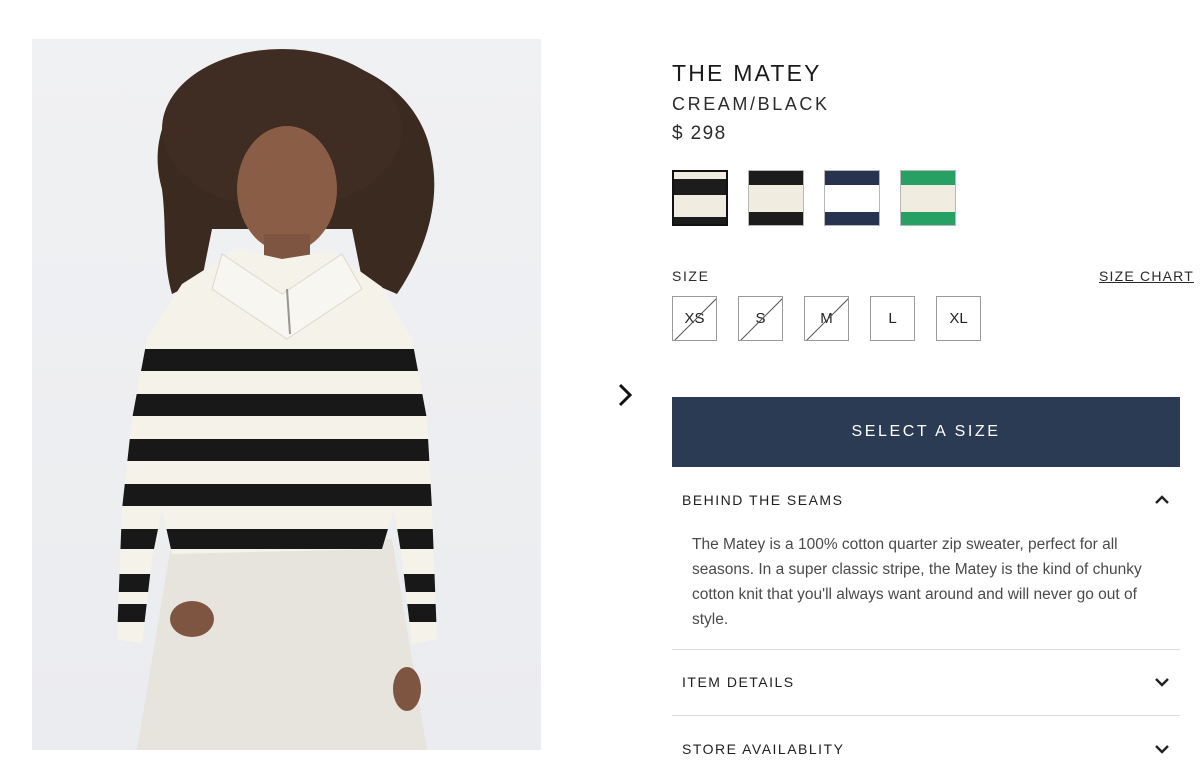  What do you see at coordinates (926, 500) in the screenshot?
I see `accordion-behind-the-seams: BEHIND THE SEAMS` at bounding box center [926, 500].